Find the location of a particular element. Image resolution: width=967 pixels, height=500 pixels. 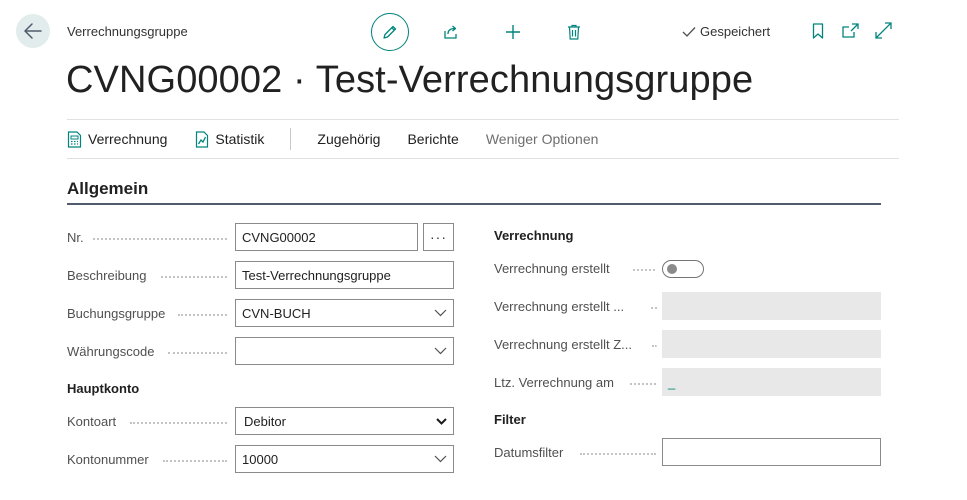

open-in-new-window-icon is located at coordinates (850, 30).